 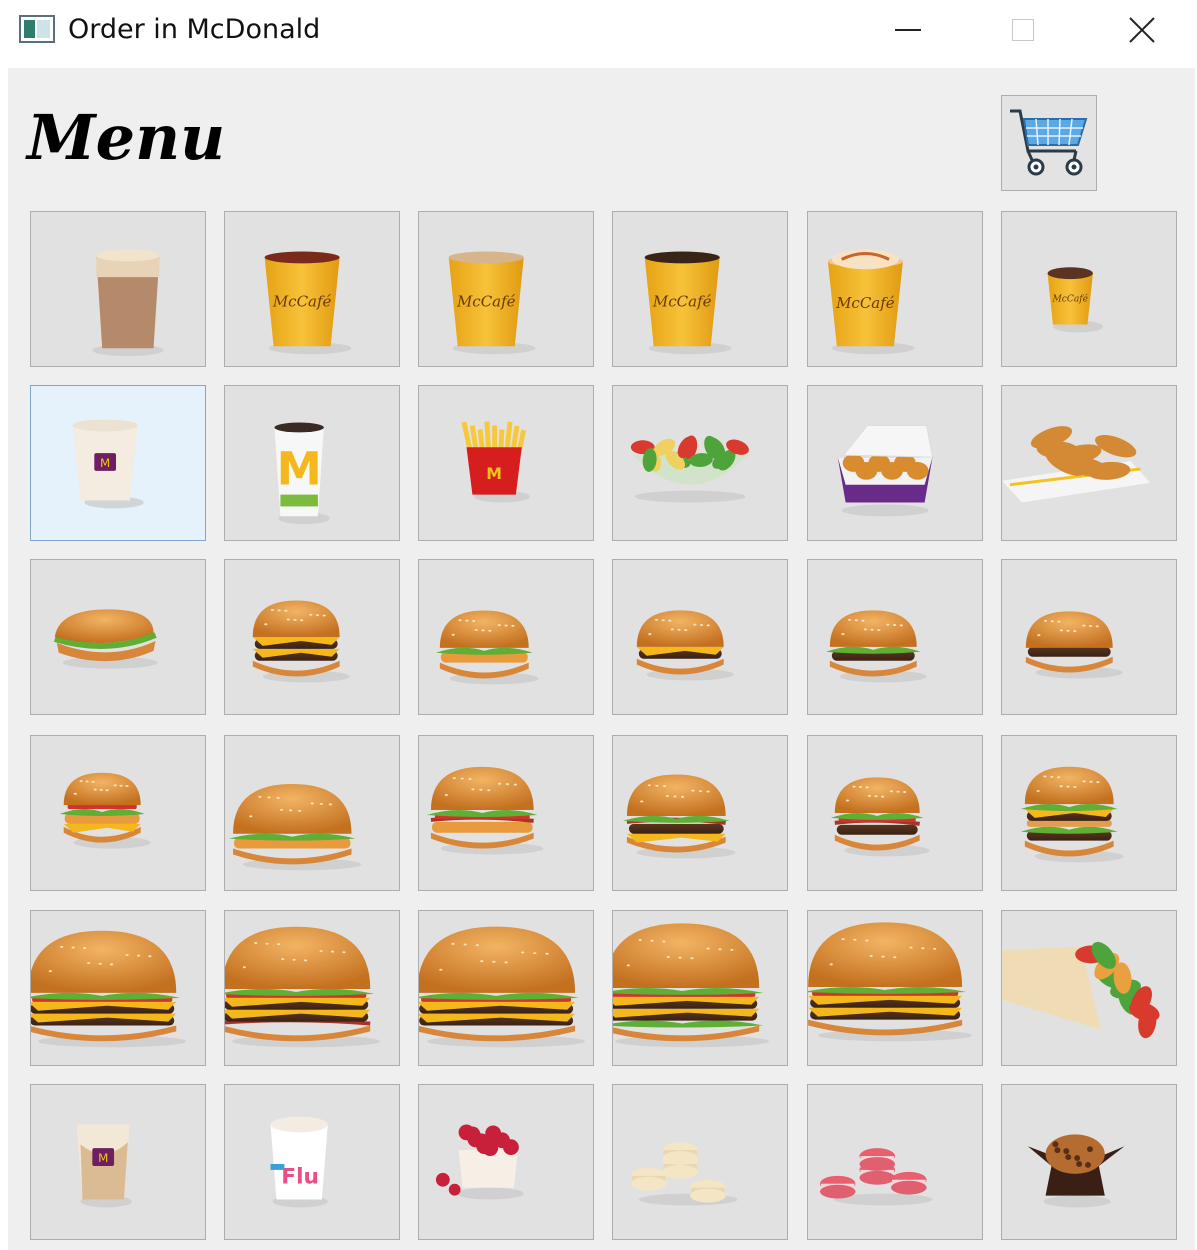 I want to click on chicken-sub-sandwich-image, so click(x=105, y=639).